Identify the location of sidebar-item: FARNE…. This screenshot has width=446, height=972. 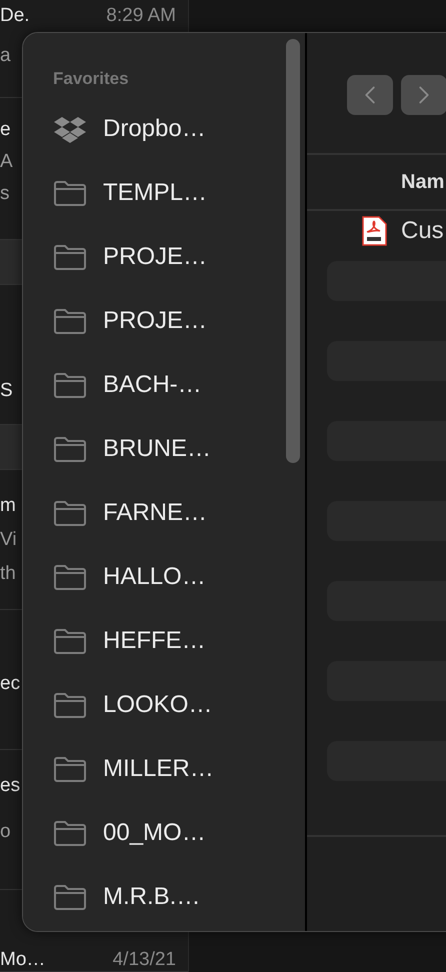
(155, 513).